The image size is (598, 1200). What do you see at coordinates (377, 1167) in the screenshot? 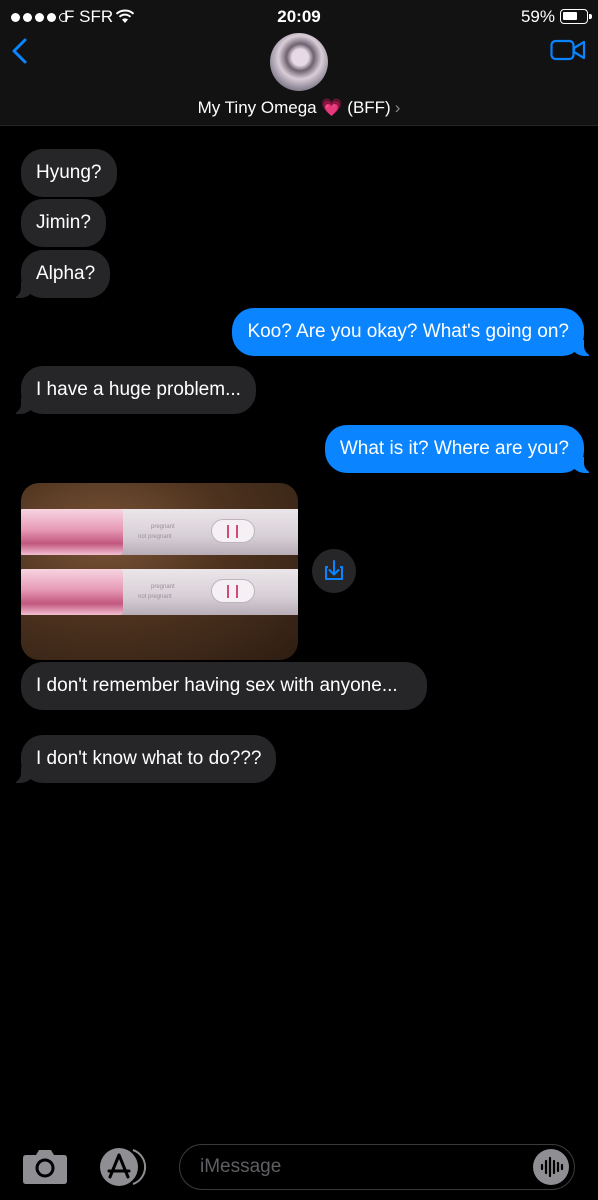
I see `message-input: iMessage` at bounding box center [377, 1167].